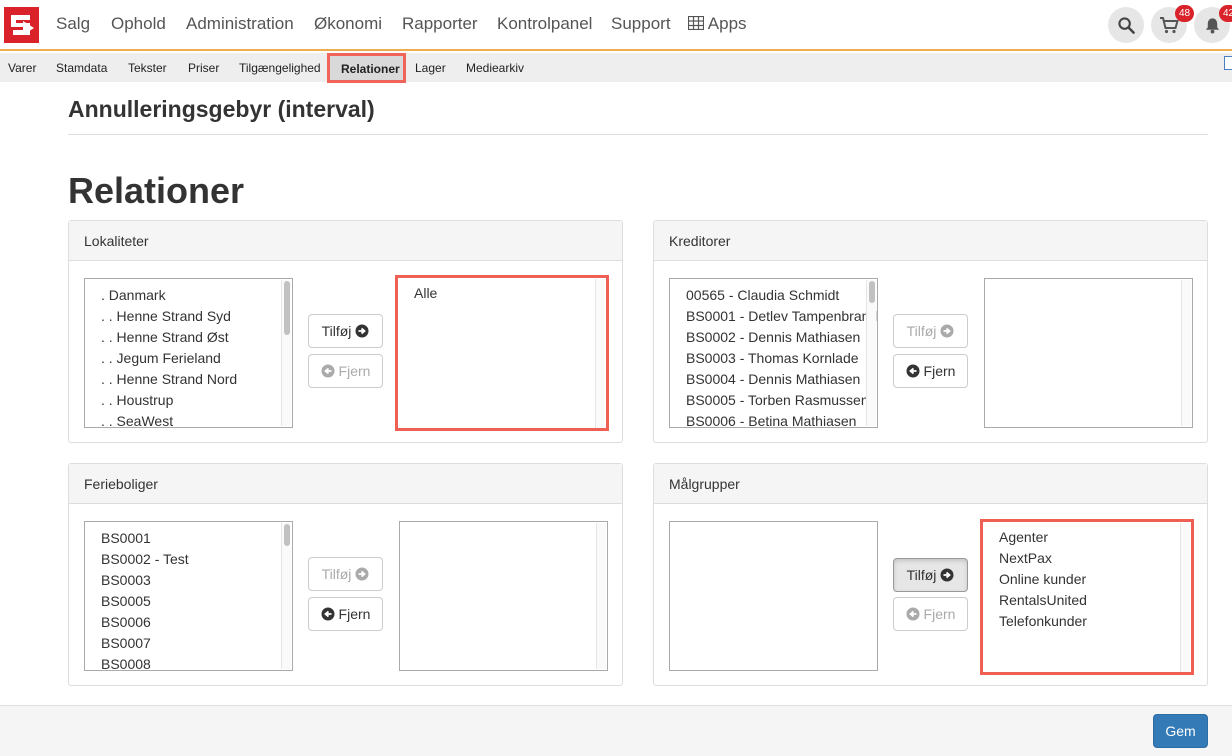  What do you see at coordinates (544, 24) in the screenshot?
I see `nav-kontrolpanel: Kontrolpanel` at bounding box center [544, 24].